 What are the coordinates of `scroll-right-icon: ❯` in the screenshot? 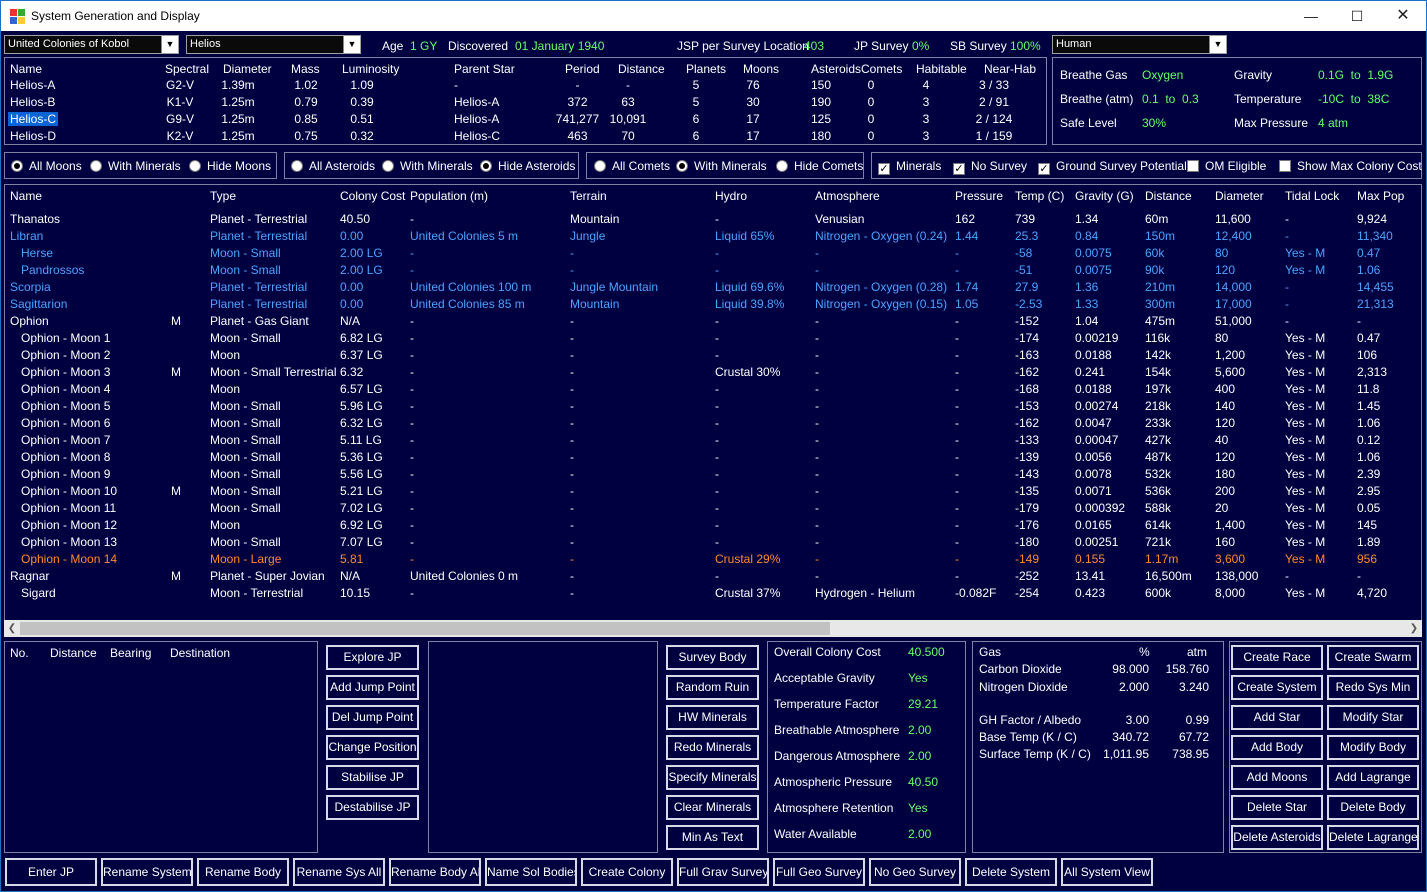 It's located at (1414, 628).